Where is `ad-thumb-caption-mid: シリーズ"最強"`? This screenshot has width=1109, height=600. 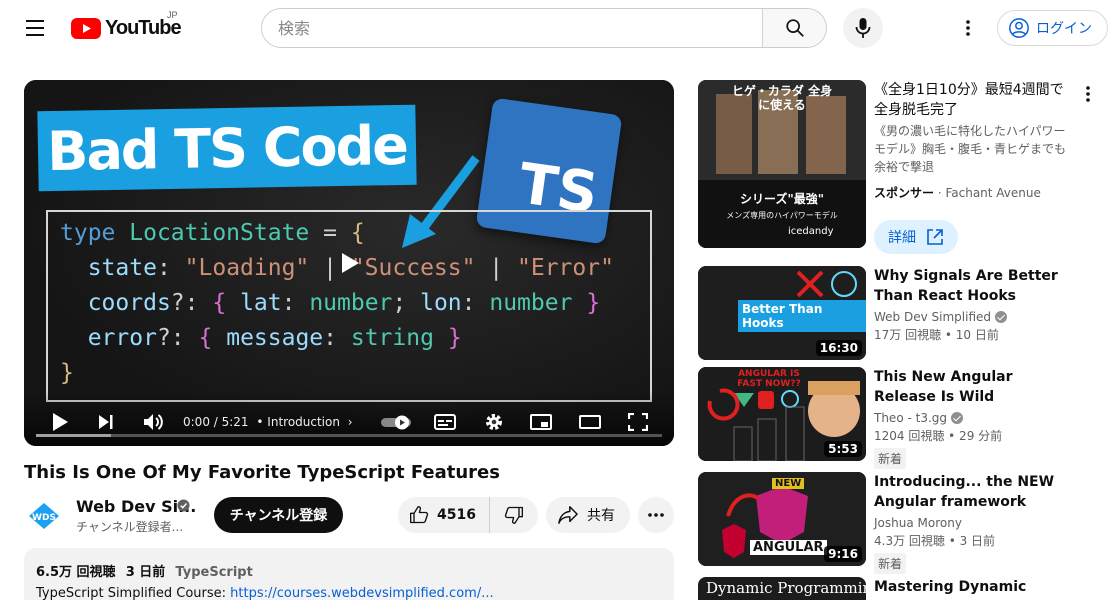 ad-thumb-caption-mid: シリーズ"最強" is located at coordinates (782, 199).